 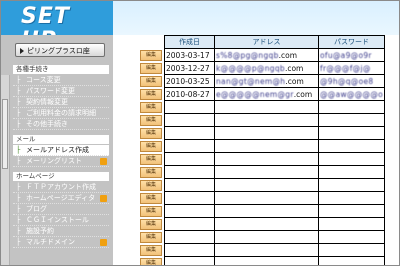 I want to click on address-masked: s%8@pg@ngqb, so click(x=247, y=55).